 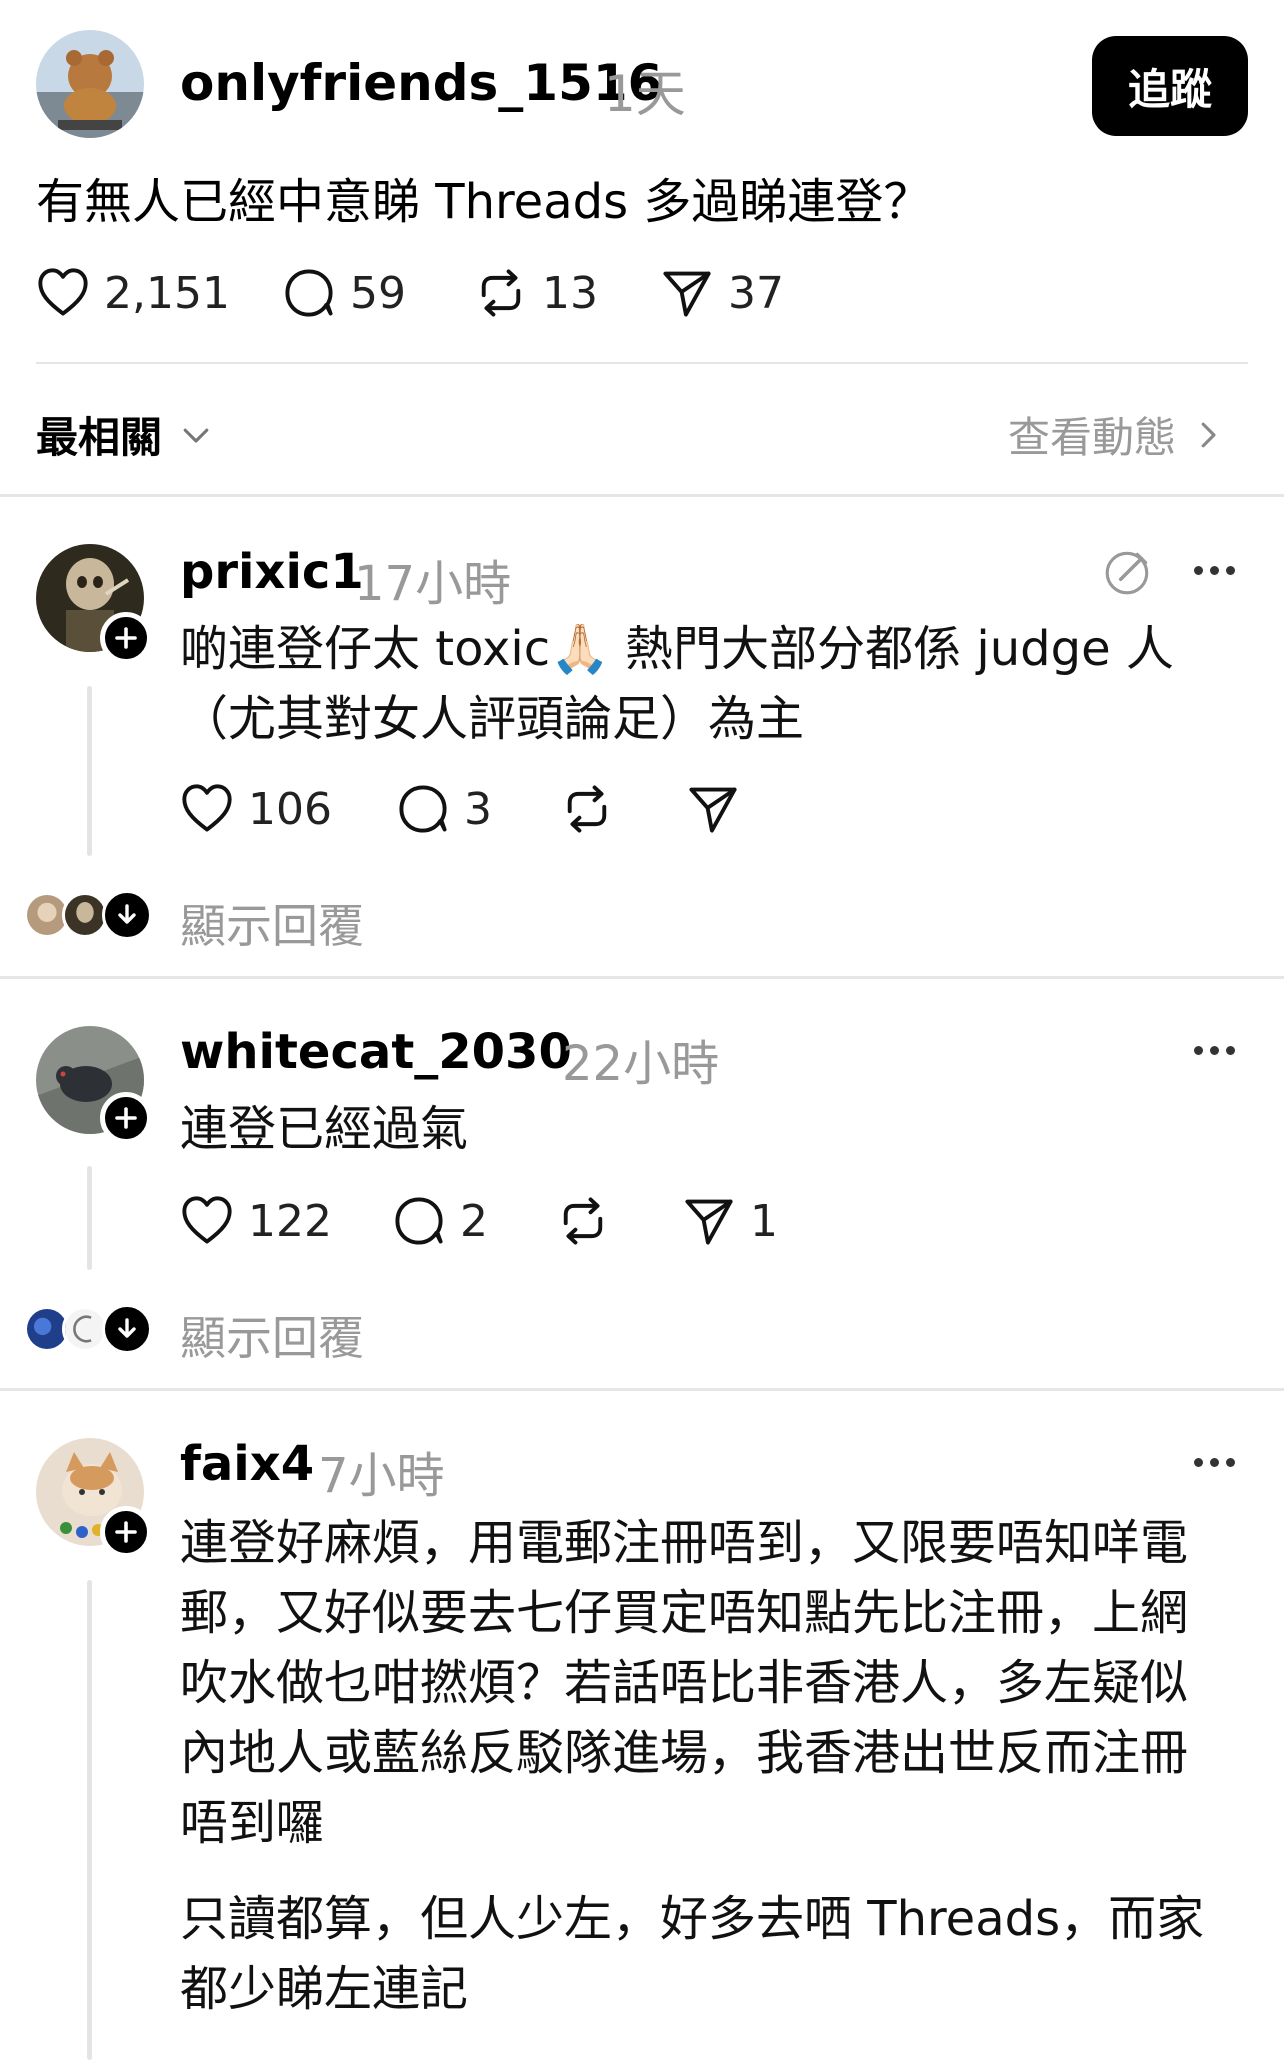 I want to click on comment-count: 2, so click(x=474, y=1221).